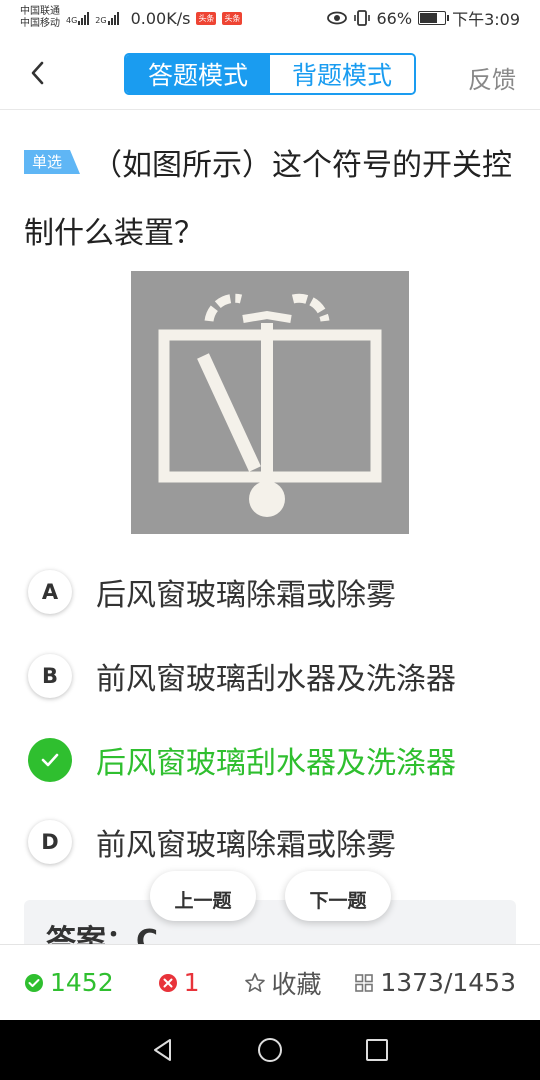  I want to click on option-b: B 前风窗玻璃刮水器及洗涤器, so click(273, 676).